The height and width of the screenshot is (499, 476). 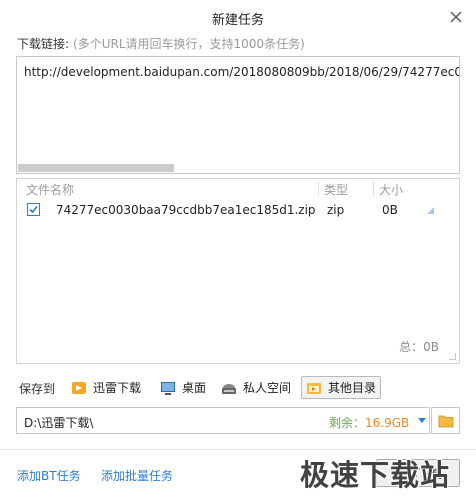 I want to click on column-size: 大小, so click(x=391, y=189).